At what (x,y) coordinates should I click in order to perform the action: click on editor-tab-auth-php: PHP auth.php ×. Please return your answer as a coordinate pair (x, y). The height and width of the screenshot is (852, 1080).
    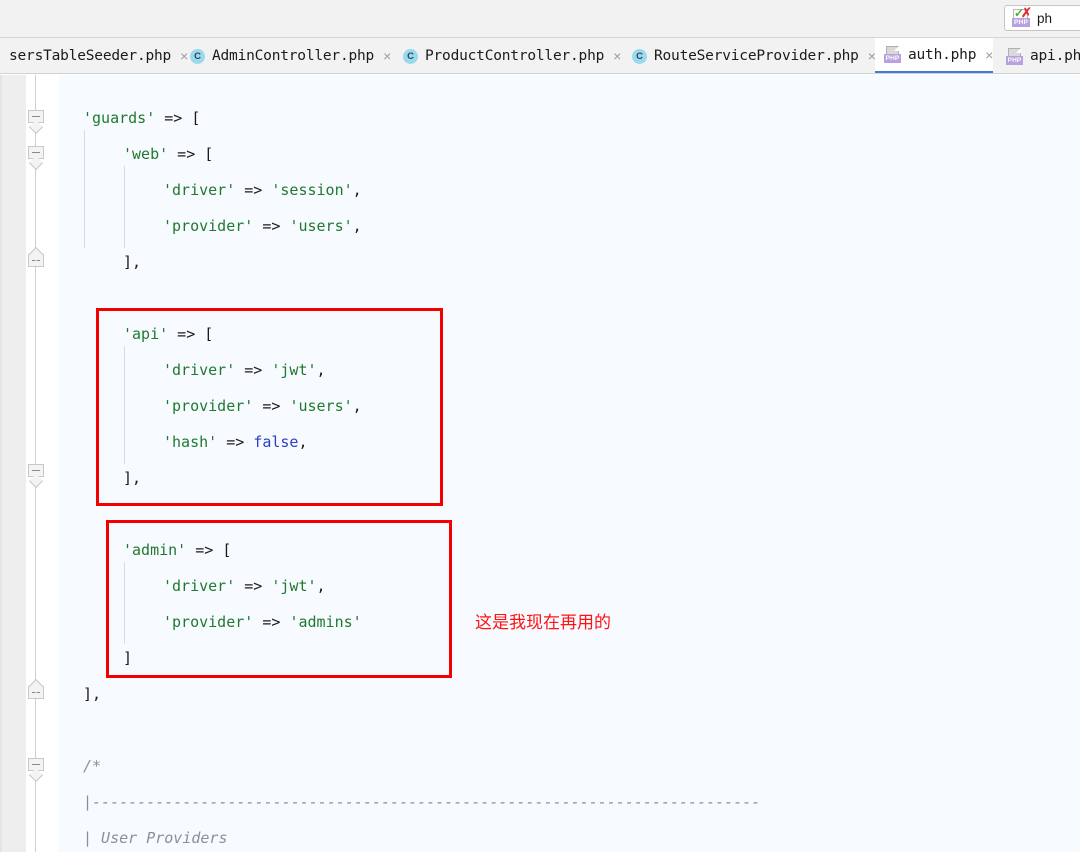
    Looking at the image, I should click on (934, 55).